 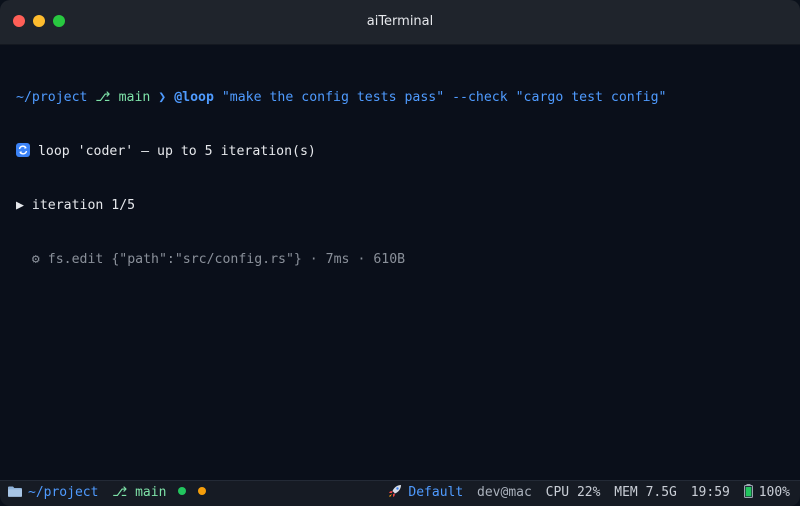 I want to click on window-title: aiTerminal, so click(x=400, y=21).